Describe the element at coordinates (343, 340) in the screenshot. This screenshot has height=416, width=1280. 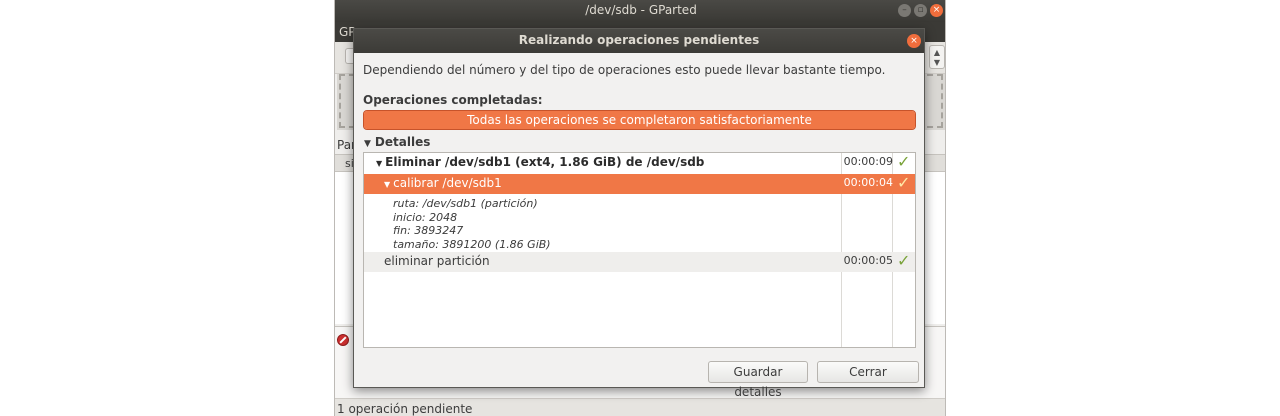
I see `delete-operation-icon` at that location.